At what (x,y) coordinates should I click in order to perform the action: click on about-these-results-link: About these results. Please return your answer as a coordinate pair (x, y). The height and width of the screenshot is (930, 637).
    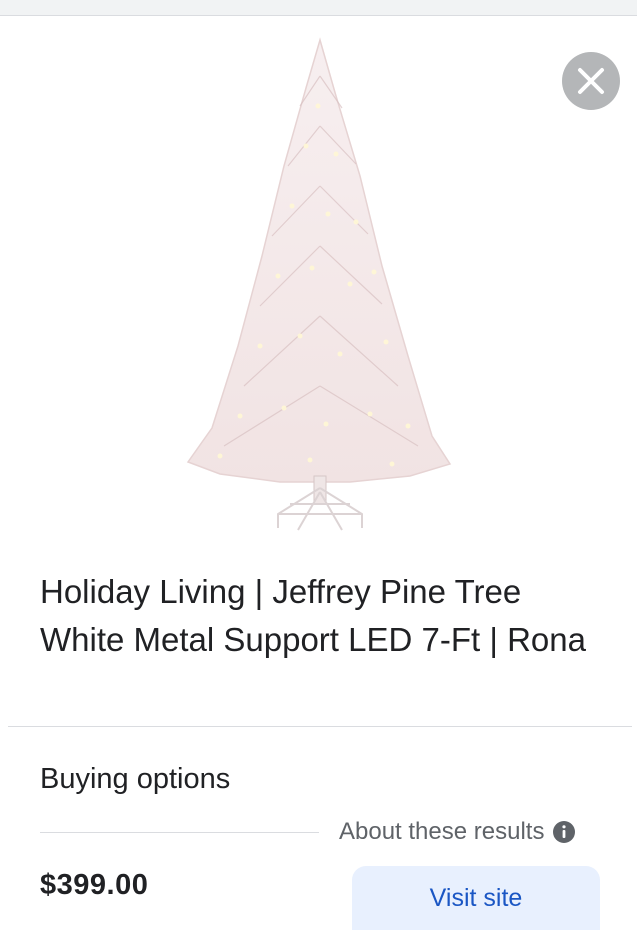
    Looking at the image, I should click on (457, 832).